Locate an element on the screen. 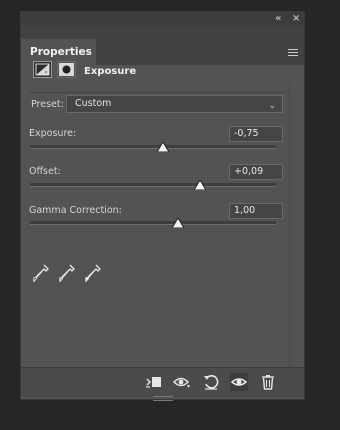  preset-label: Preset: is located at coordinates (47, 104).